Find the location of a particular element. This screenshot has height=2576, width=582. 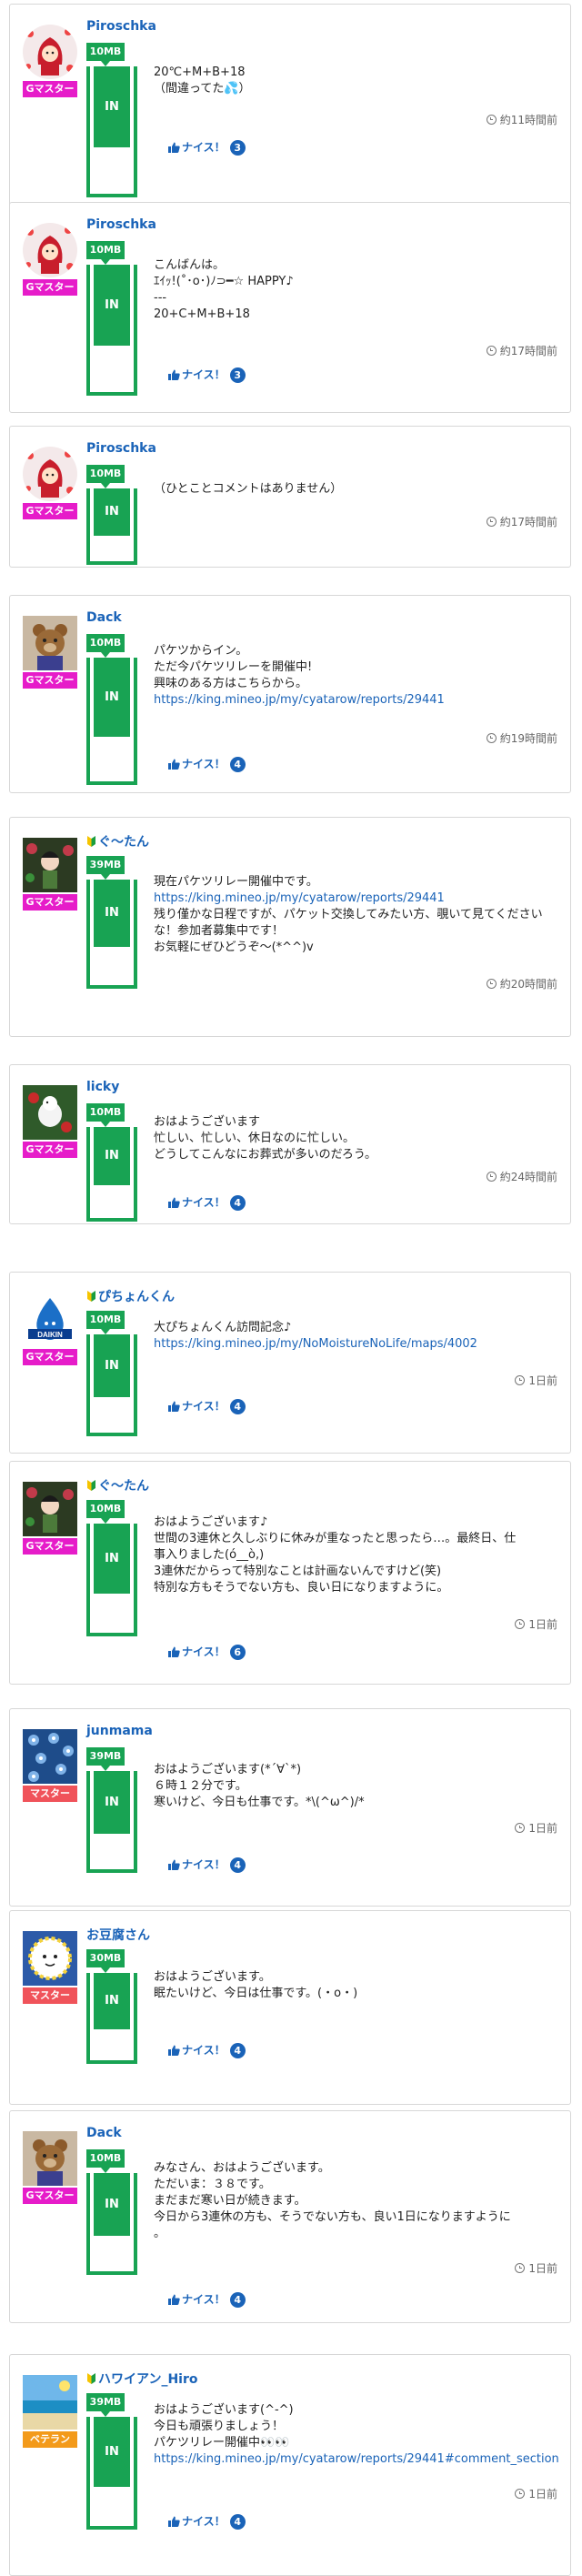

packet-amount-tag: 39MB is located at coordinates (106, 868).